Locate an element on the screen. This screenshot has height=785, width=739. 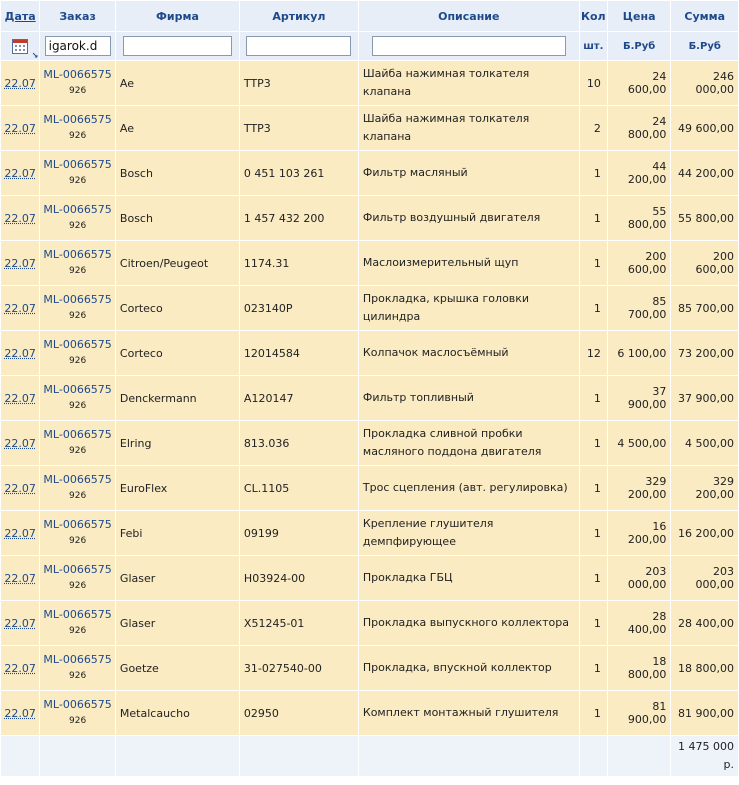
article-filter-cell is located at coordinates (298, 46).